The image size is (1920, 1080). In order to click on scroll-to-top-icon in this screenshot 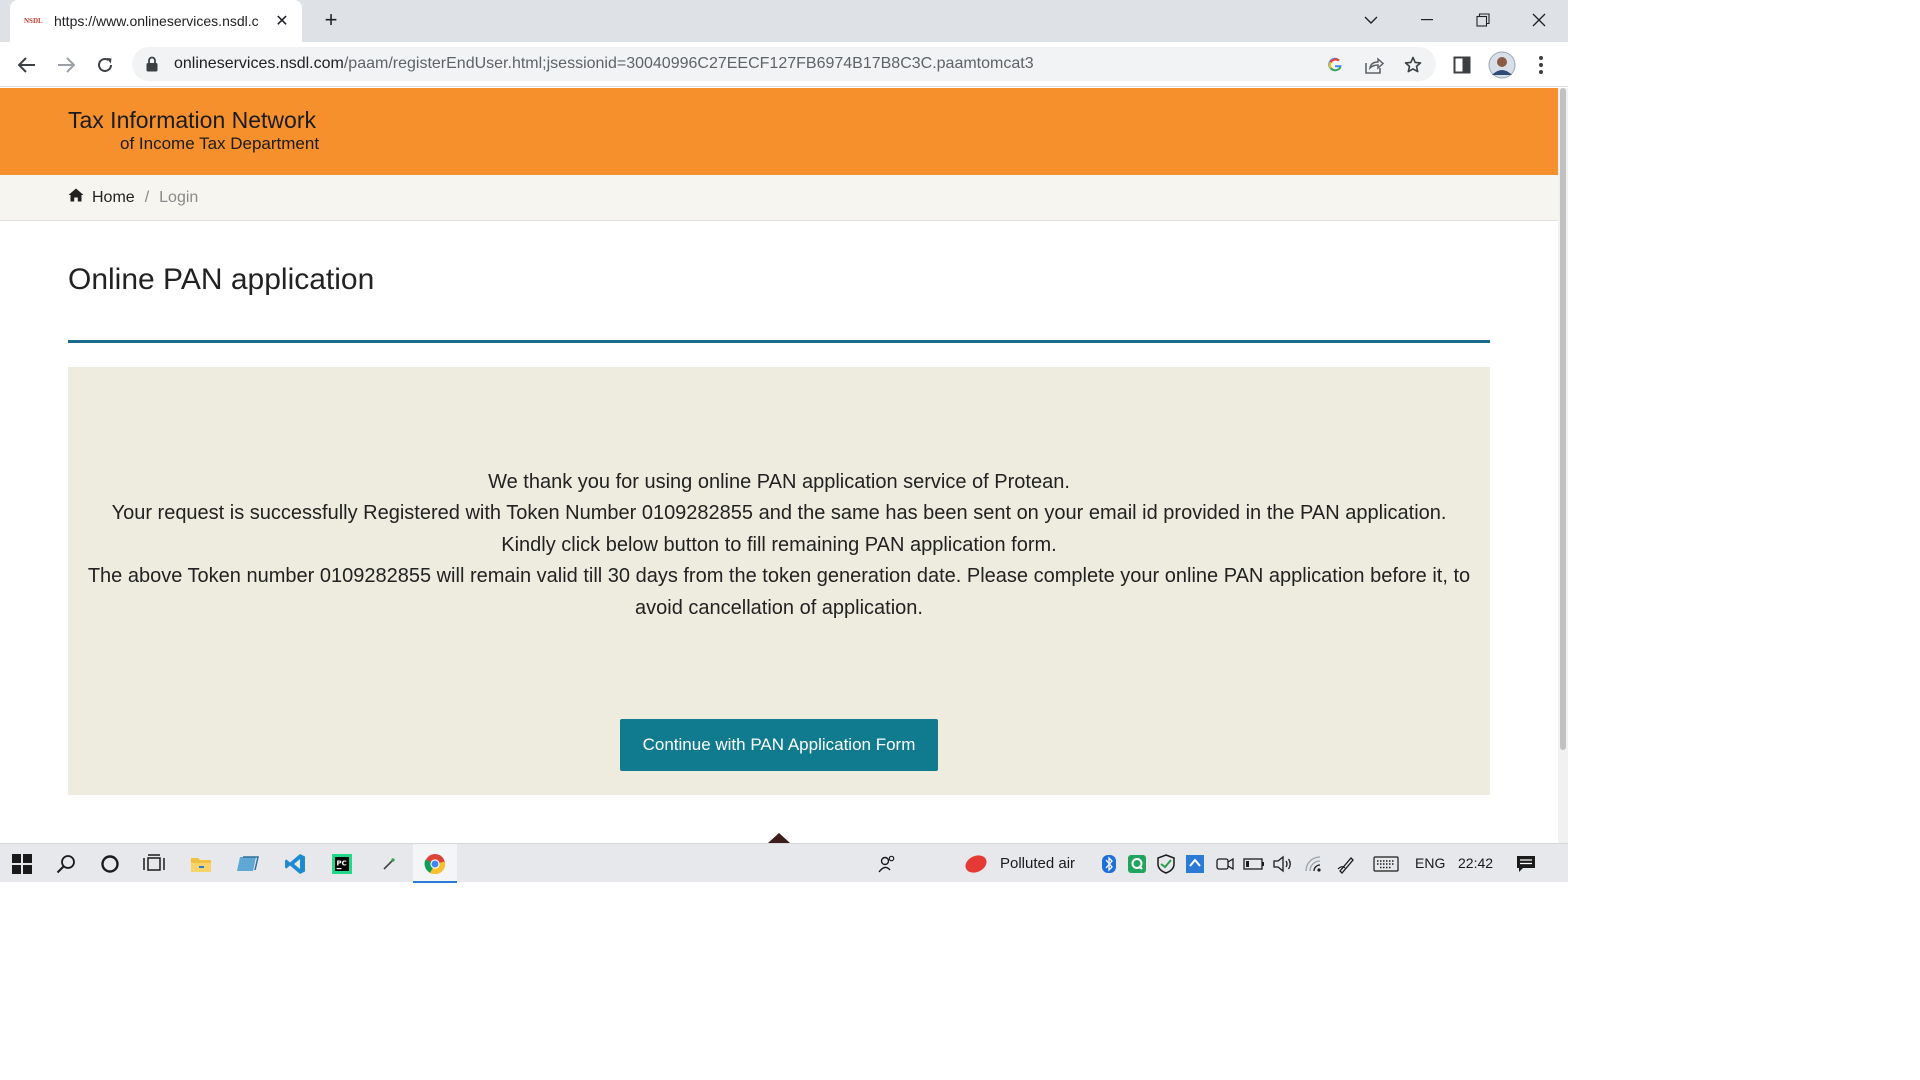, I will do `click(779, 838)`.